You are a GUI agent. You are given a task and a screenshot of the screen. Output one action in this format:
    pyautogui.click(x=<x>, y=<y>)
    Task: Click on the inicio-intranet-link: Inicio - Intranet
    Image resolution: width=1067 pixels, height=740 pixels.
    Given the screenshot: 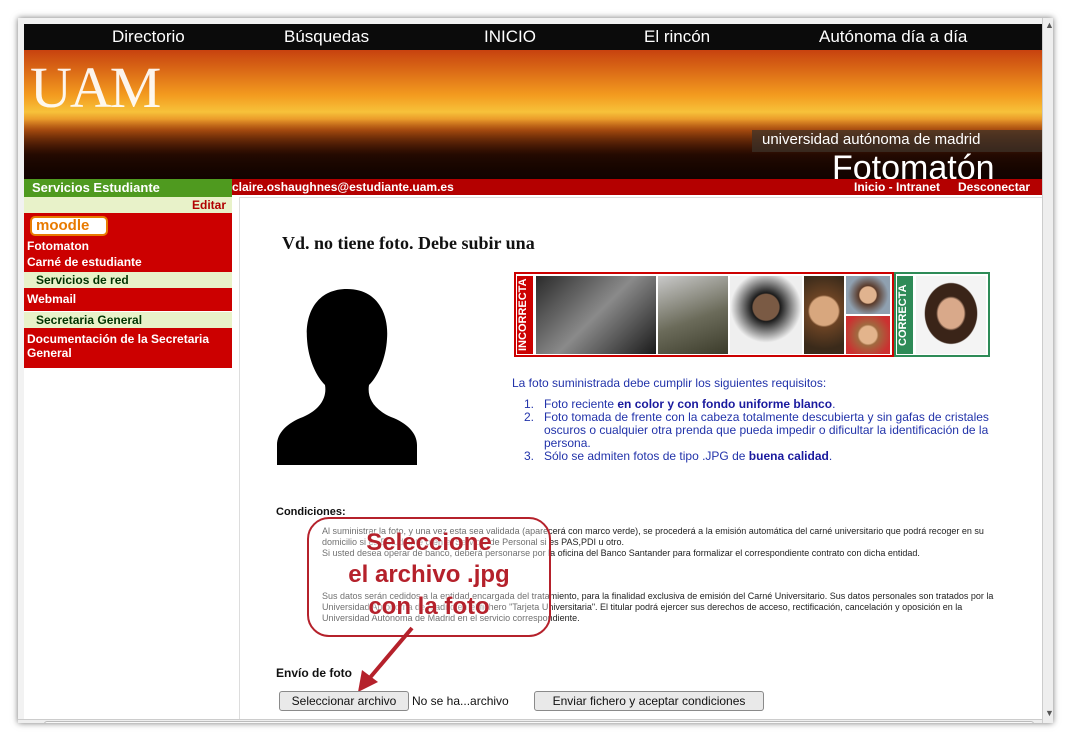 What is the action you would take?
    pyautogui.click(x=897, y=187)
    